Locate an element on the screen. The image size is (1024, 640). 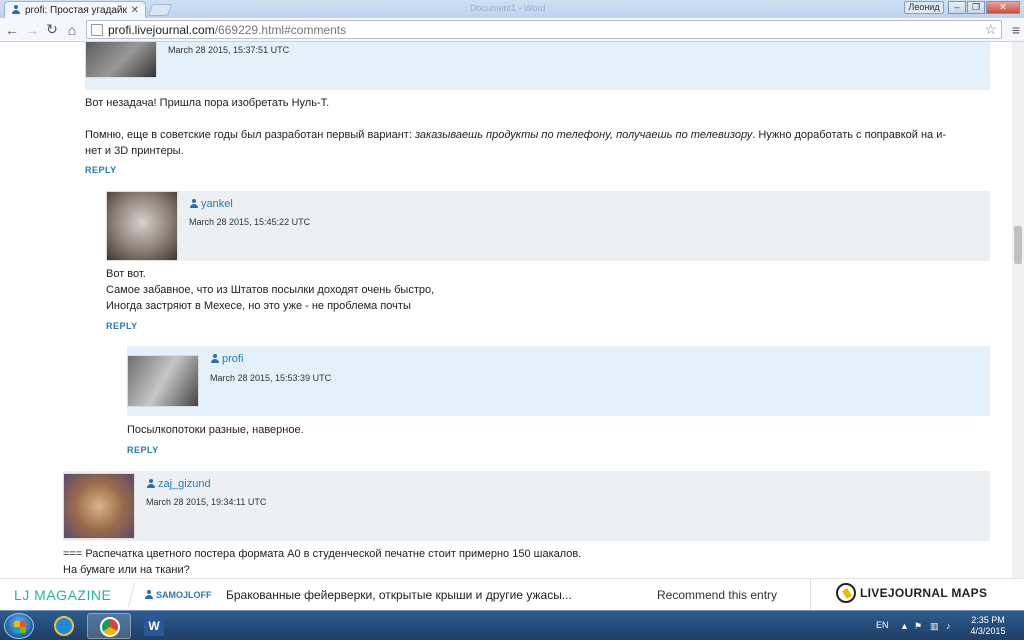
comment-header: March 28 2015, 15:37:51 UTC is located at coordinates (537, 66).